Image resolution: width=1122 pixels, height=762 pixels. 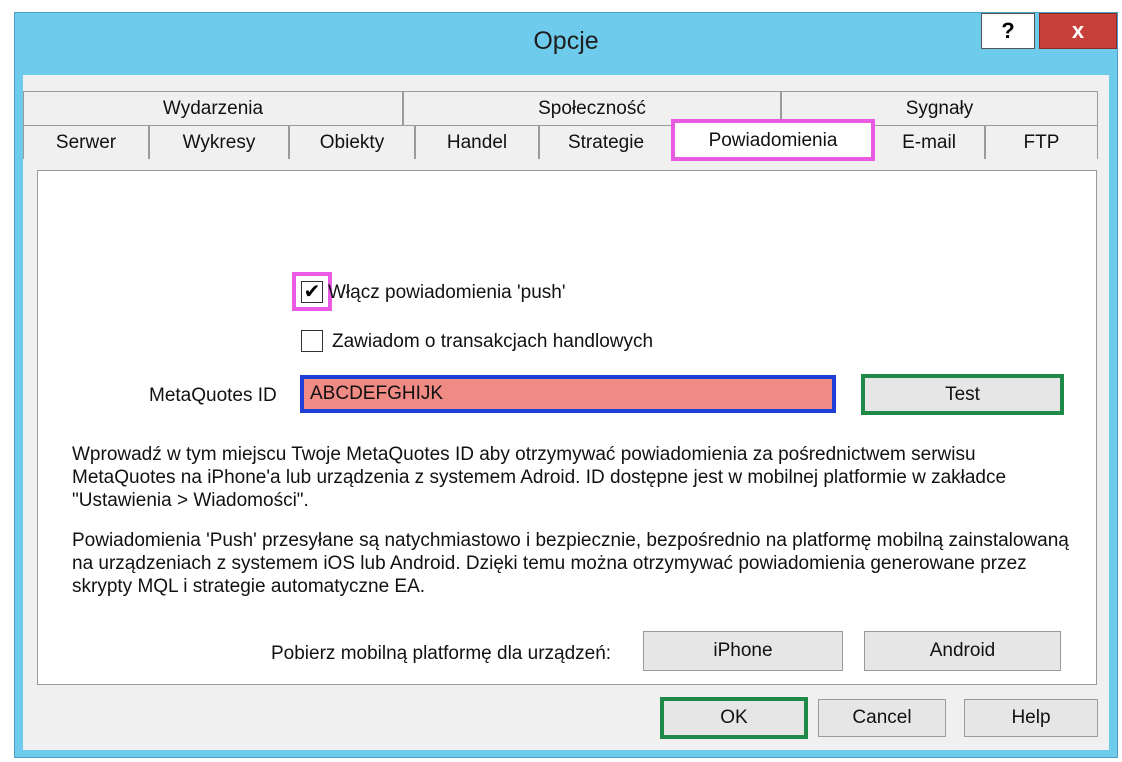 I want to click on android-button: Android, so click(x=962, y=651).